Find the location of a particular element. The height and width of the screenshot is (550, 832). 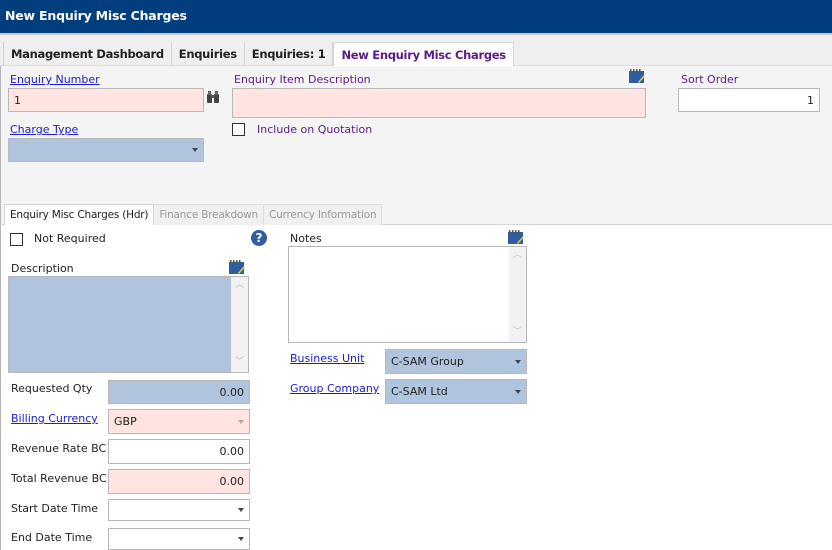

business-unit-dropdown: C-SAM Group is located at coordinates (456, 361).